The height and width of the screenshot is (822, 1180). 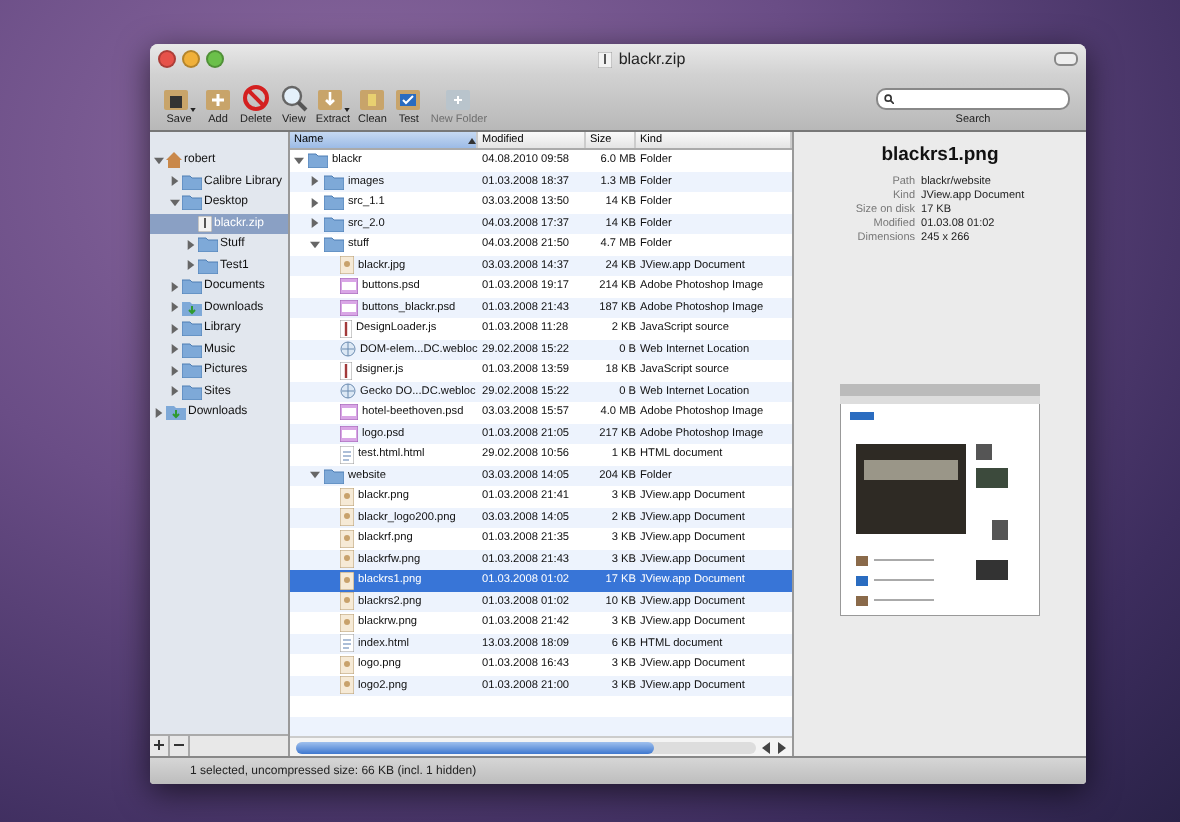 What do you see at coordinates (293, 98) in the screenshot?
I see `magnifier-icon` at bounding box center [293, 98].